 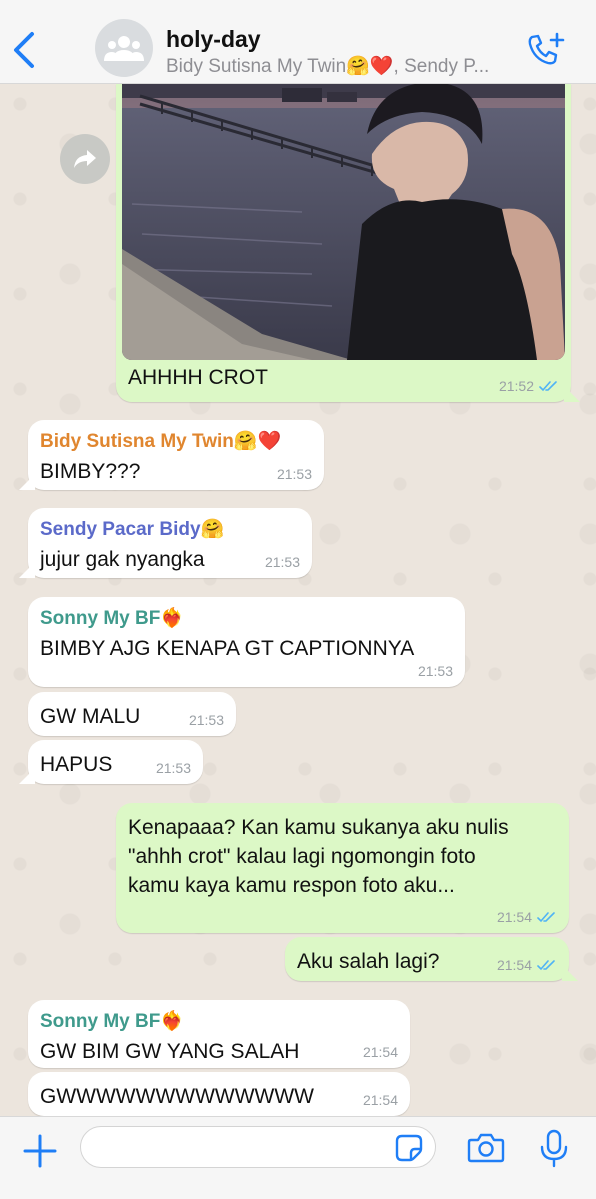 What do you see at coordinates (177, 1096) in the screenshot?
I see `message-text: GWWWWWWWWWWWWW` at bounding box center [177, 1096].